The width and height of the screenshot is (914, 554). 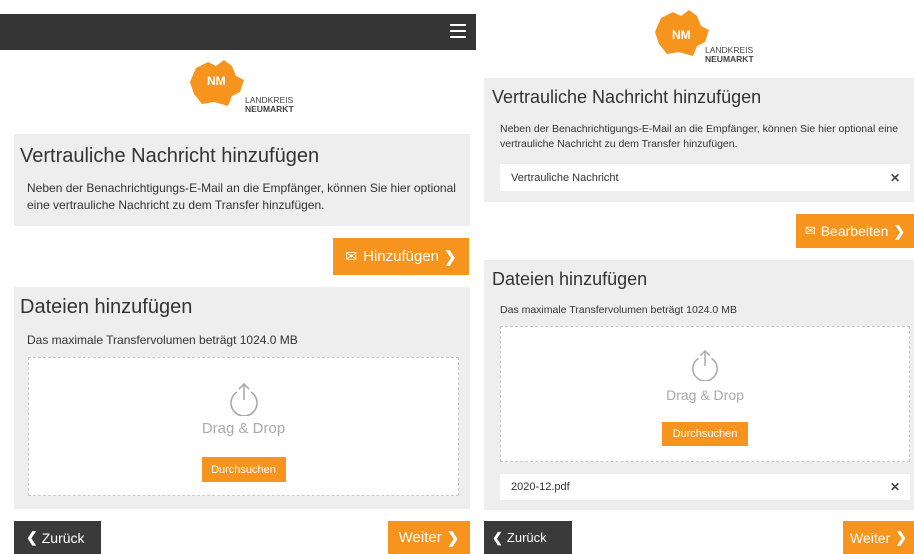 I want to click on message-field-value: Vertrauliche Nachricht, so click(x=565, y=177).